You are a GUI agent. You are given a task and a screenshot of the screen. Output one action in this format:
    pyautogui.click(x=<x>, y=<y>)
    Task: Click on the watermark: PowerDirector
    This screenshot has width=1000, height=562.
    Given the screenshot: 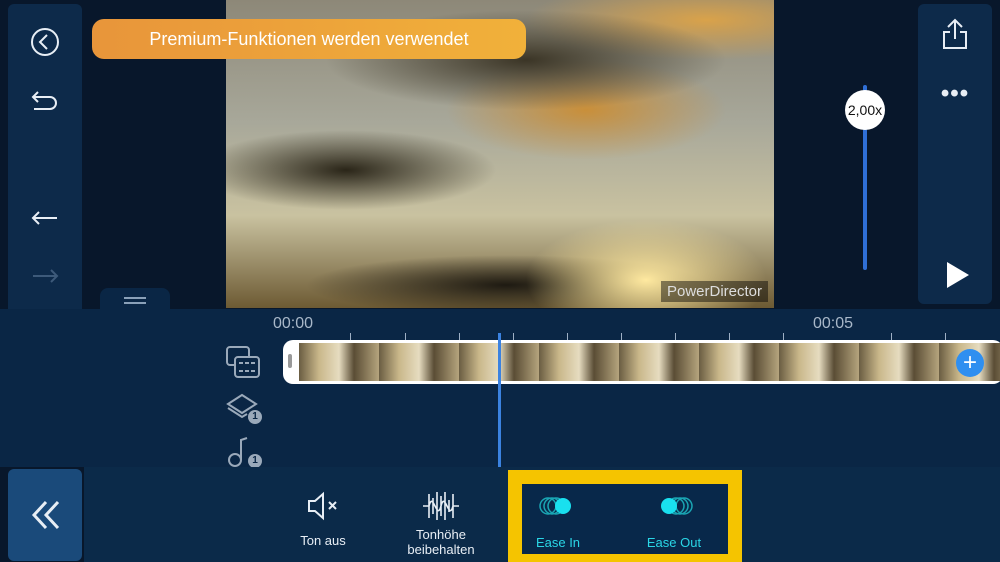 What is the action you would take?
    pyautogui.click(x=714, y=291)
    